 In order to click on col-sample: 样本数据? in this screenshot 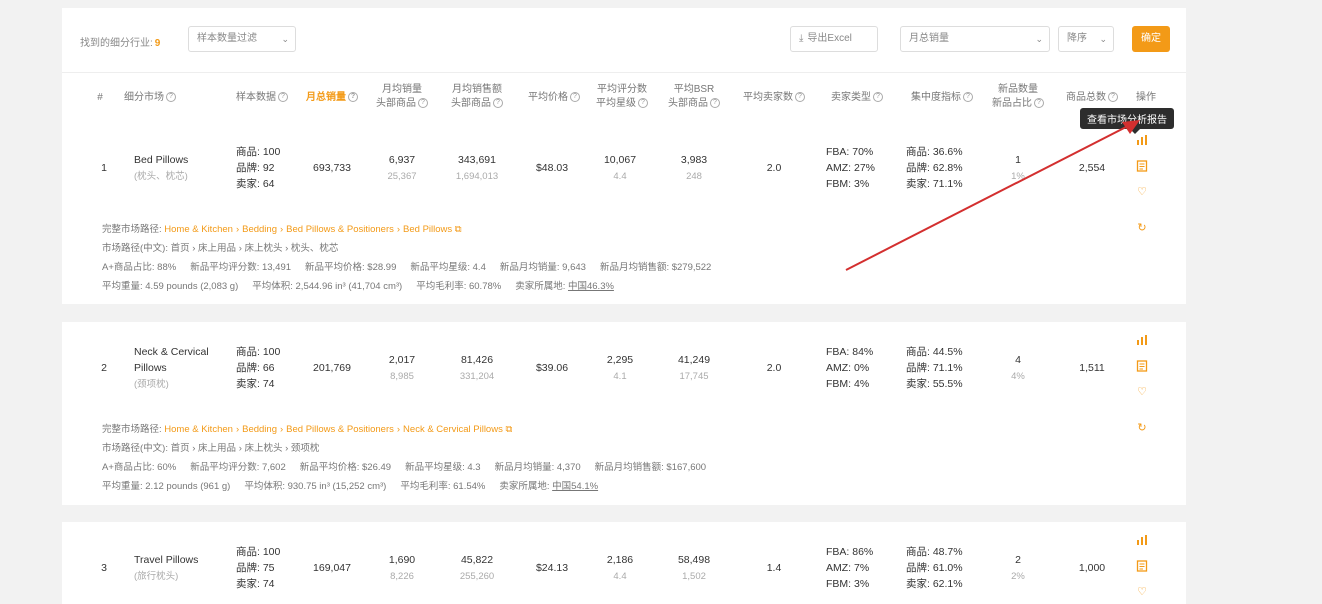, I will do `click(262, 98)`.